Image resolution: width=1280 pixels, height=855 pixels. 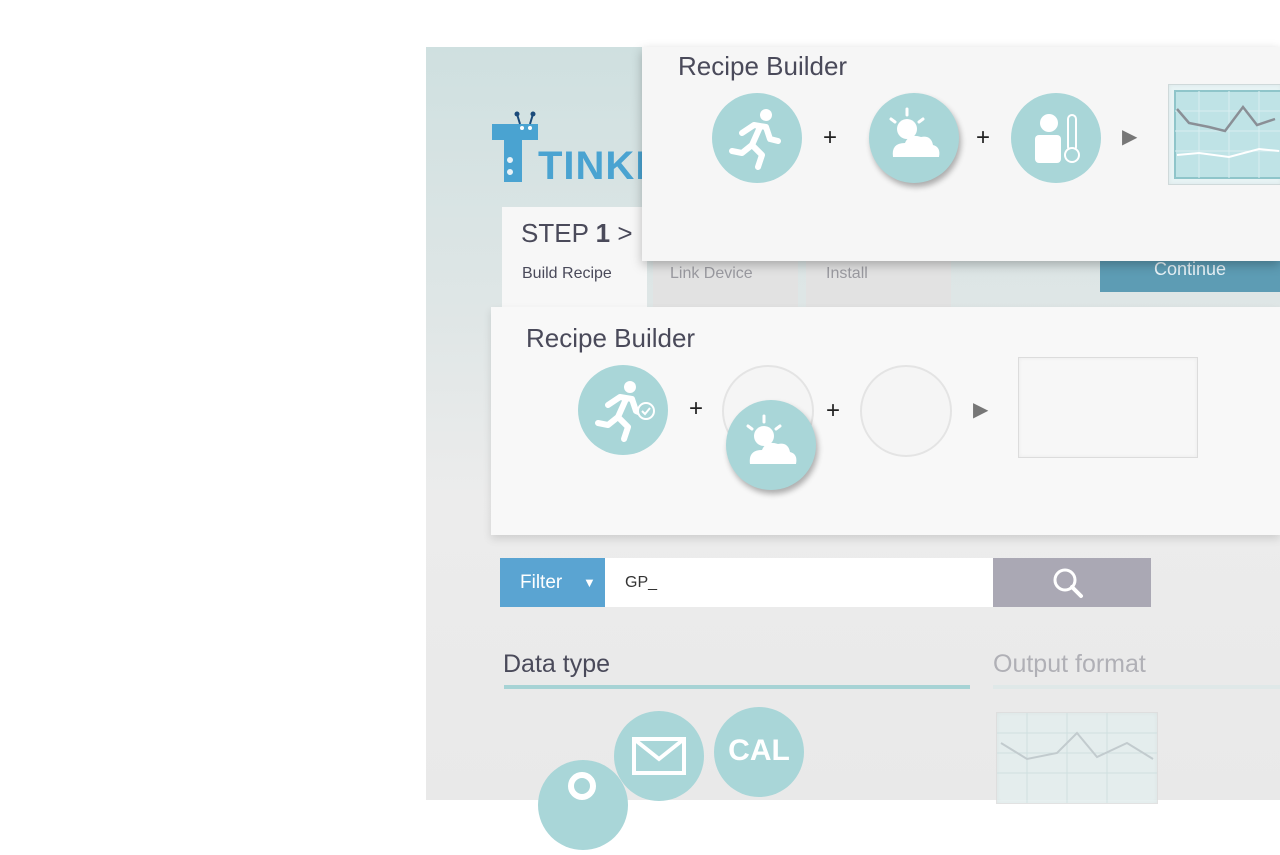 What do you see at coordinates (1108, 407) in the screenshot?
I see `output-slot` at bounding box center [1108, 407].